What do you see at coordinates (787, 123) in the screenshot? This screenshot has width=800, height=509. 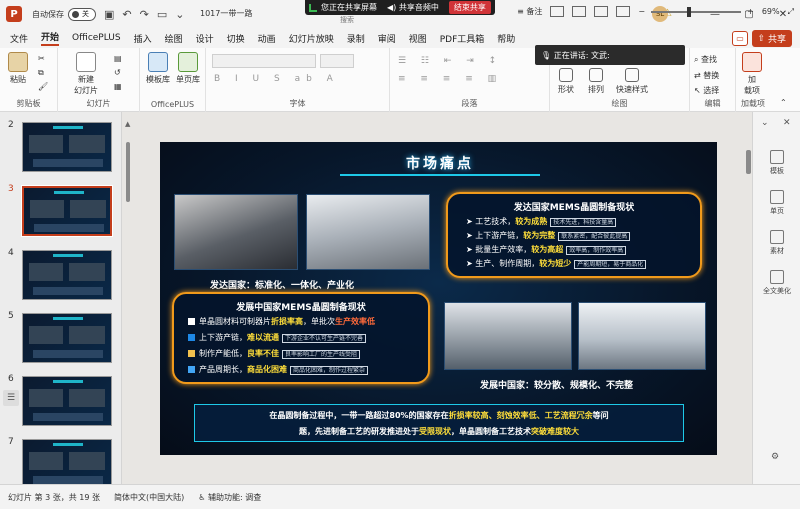 I see `close-panel-icon: ✕` at bounding box center [787, 123].